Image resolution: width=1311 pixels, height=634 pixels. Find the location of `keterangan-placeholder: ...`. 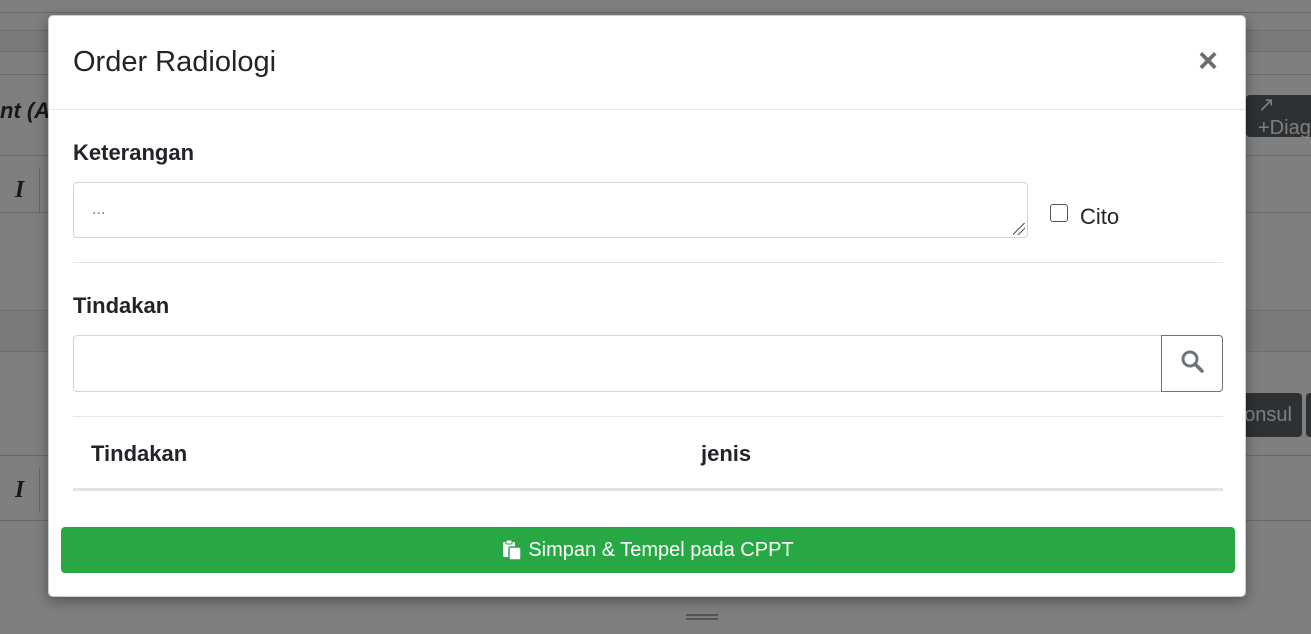

keterangan-placeholder: ... is located at coordinates (99, 209).